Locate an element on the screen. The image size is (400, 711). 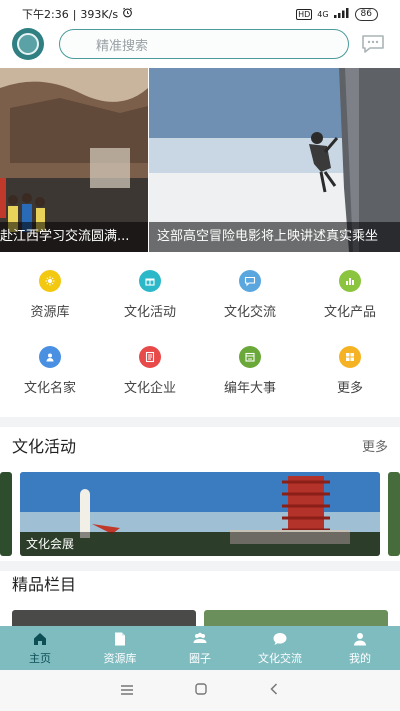
activity-carousel: 文化会展 is located at coordinates (200, 514).